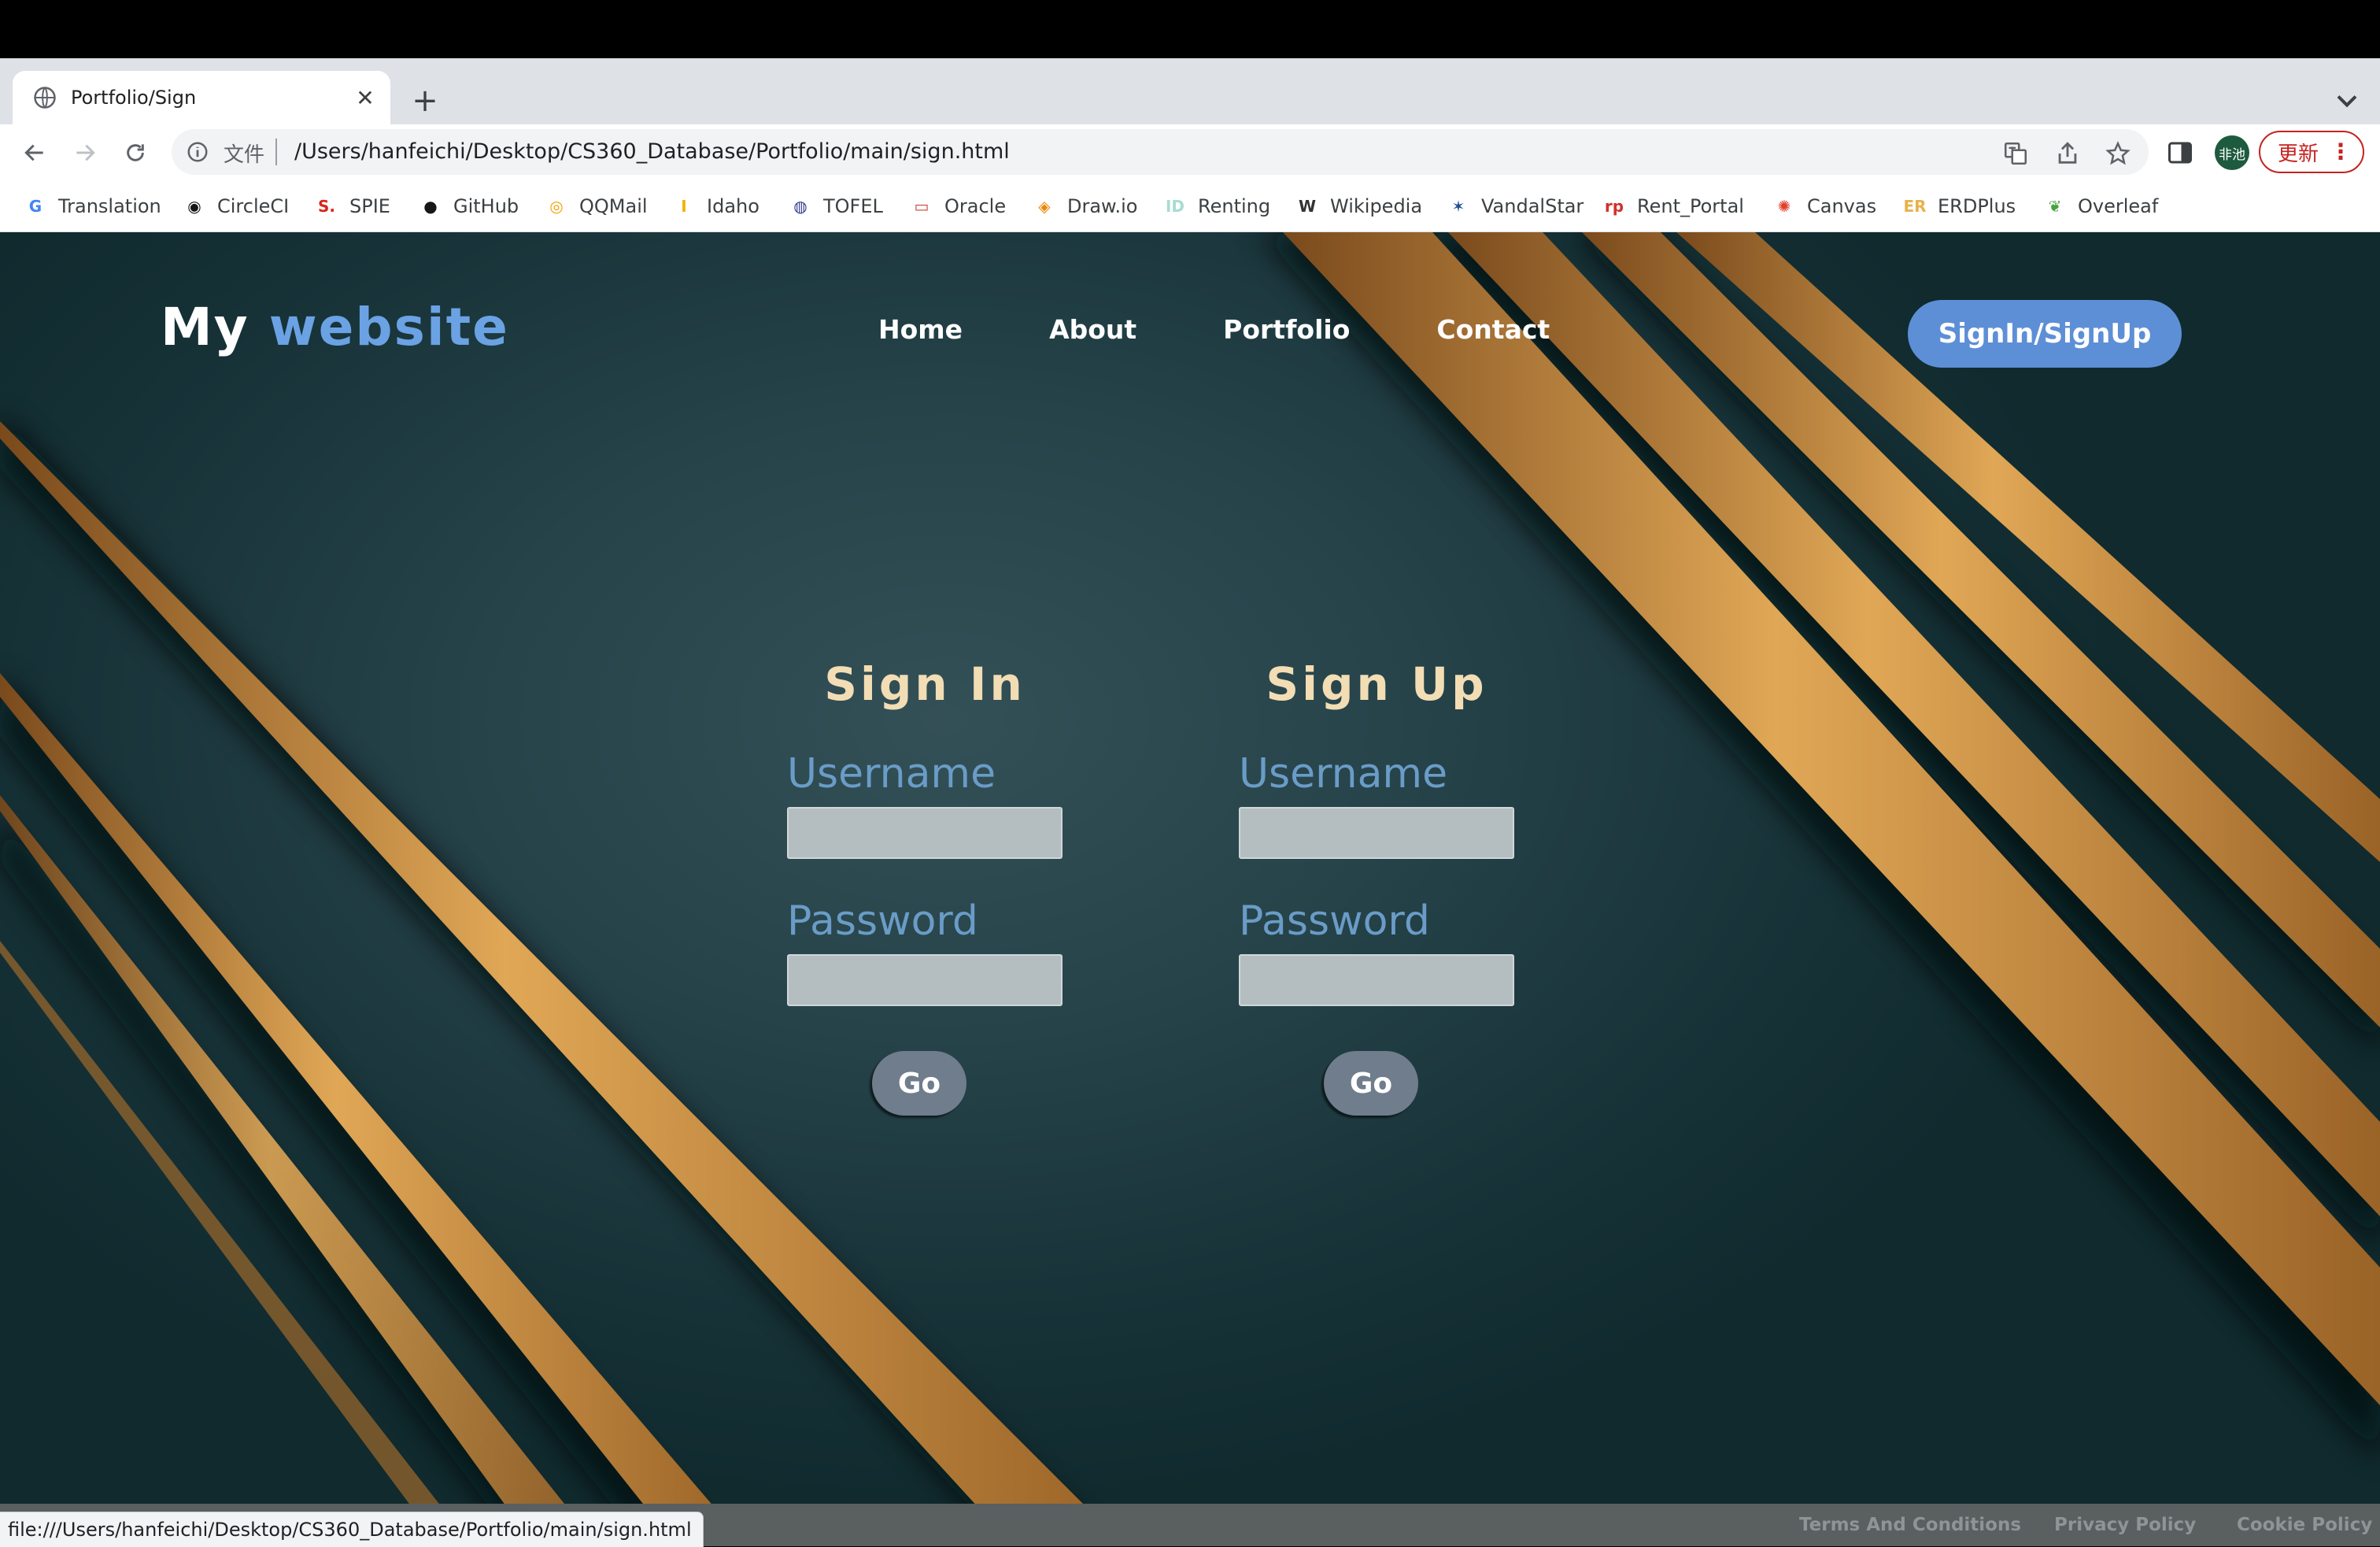 The width and height of the screenshot is (2380, 1547). I want to click on signin-username-label: Username, so click(892, 774).